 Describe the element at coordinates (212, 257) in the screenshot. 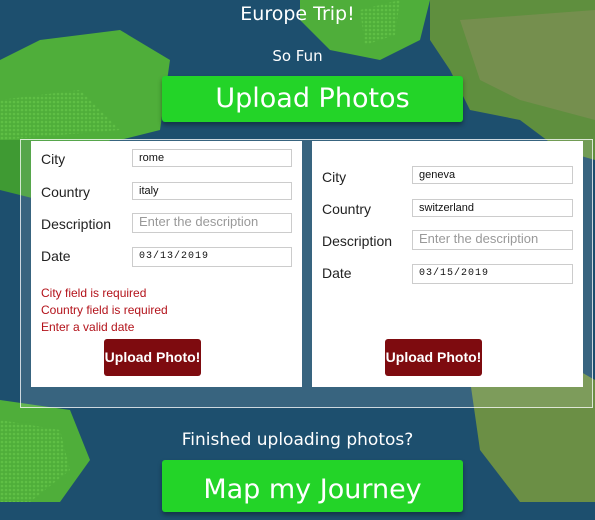

I see `date-input: 03/13/2019` at that location.